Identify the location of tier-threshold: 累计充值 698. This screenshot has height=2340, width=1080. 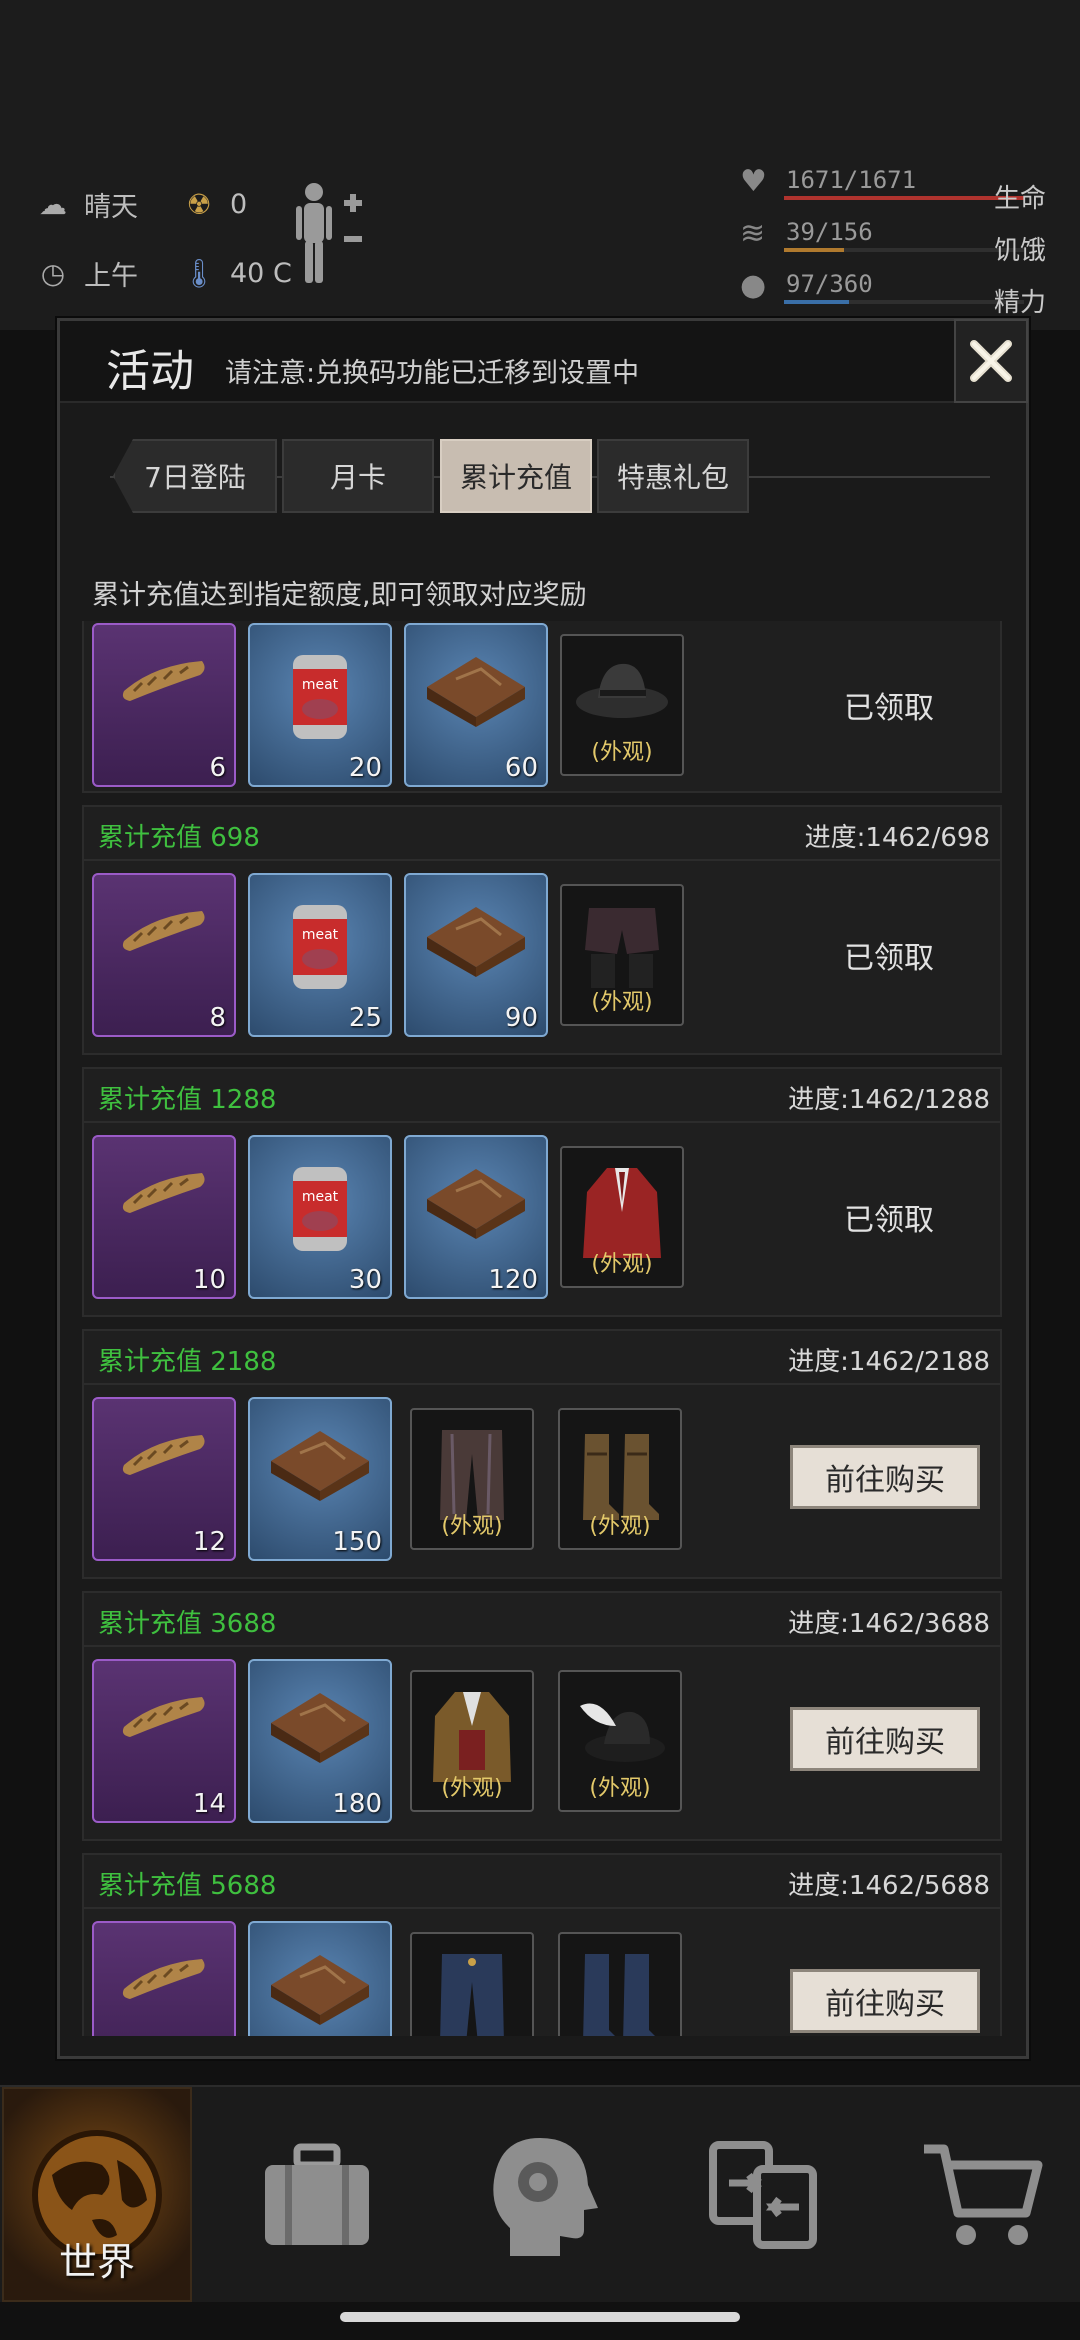
(179, 838).